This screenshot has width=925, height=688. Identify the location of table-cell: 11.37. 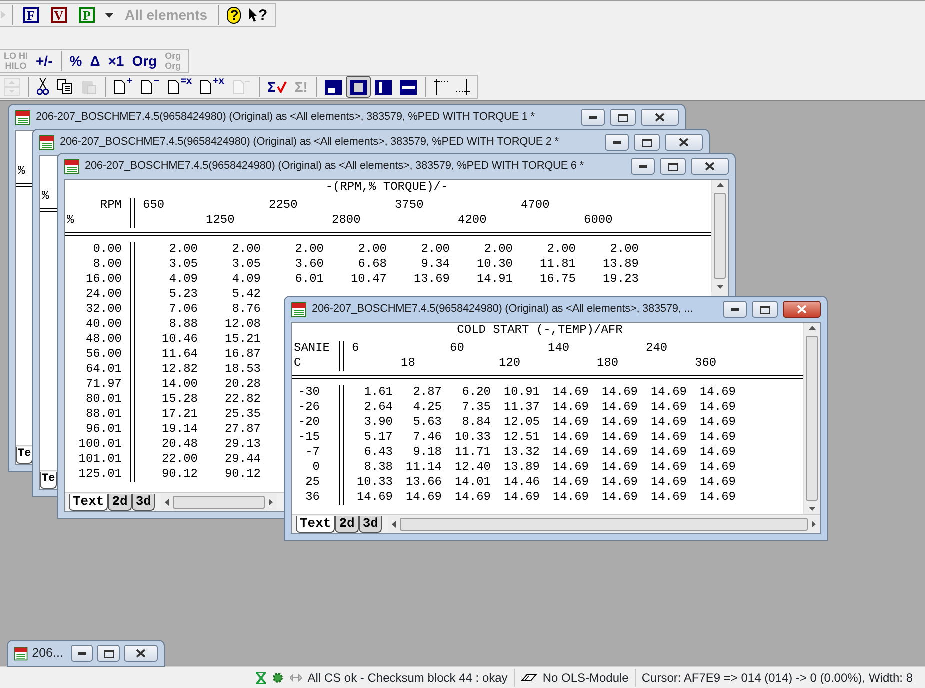
(522, 407).